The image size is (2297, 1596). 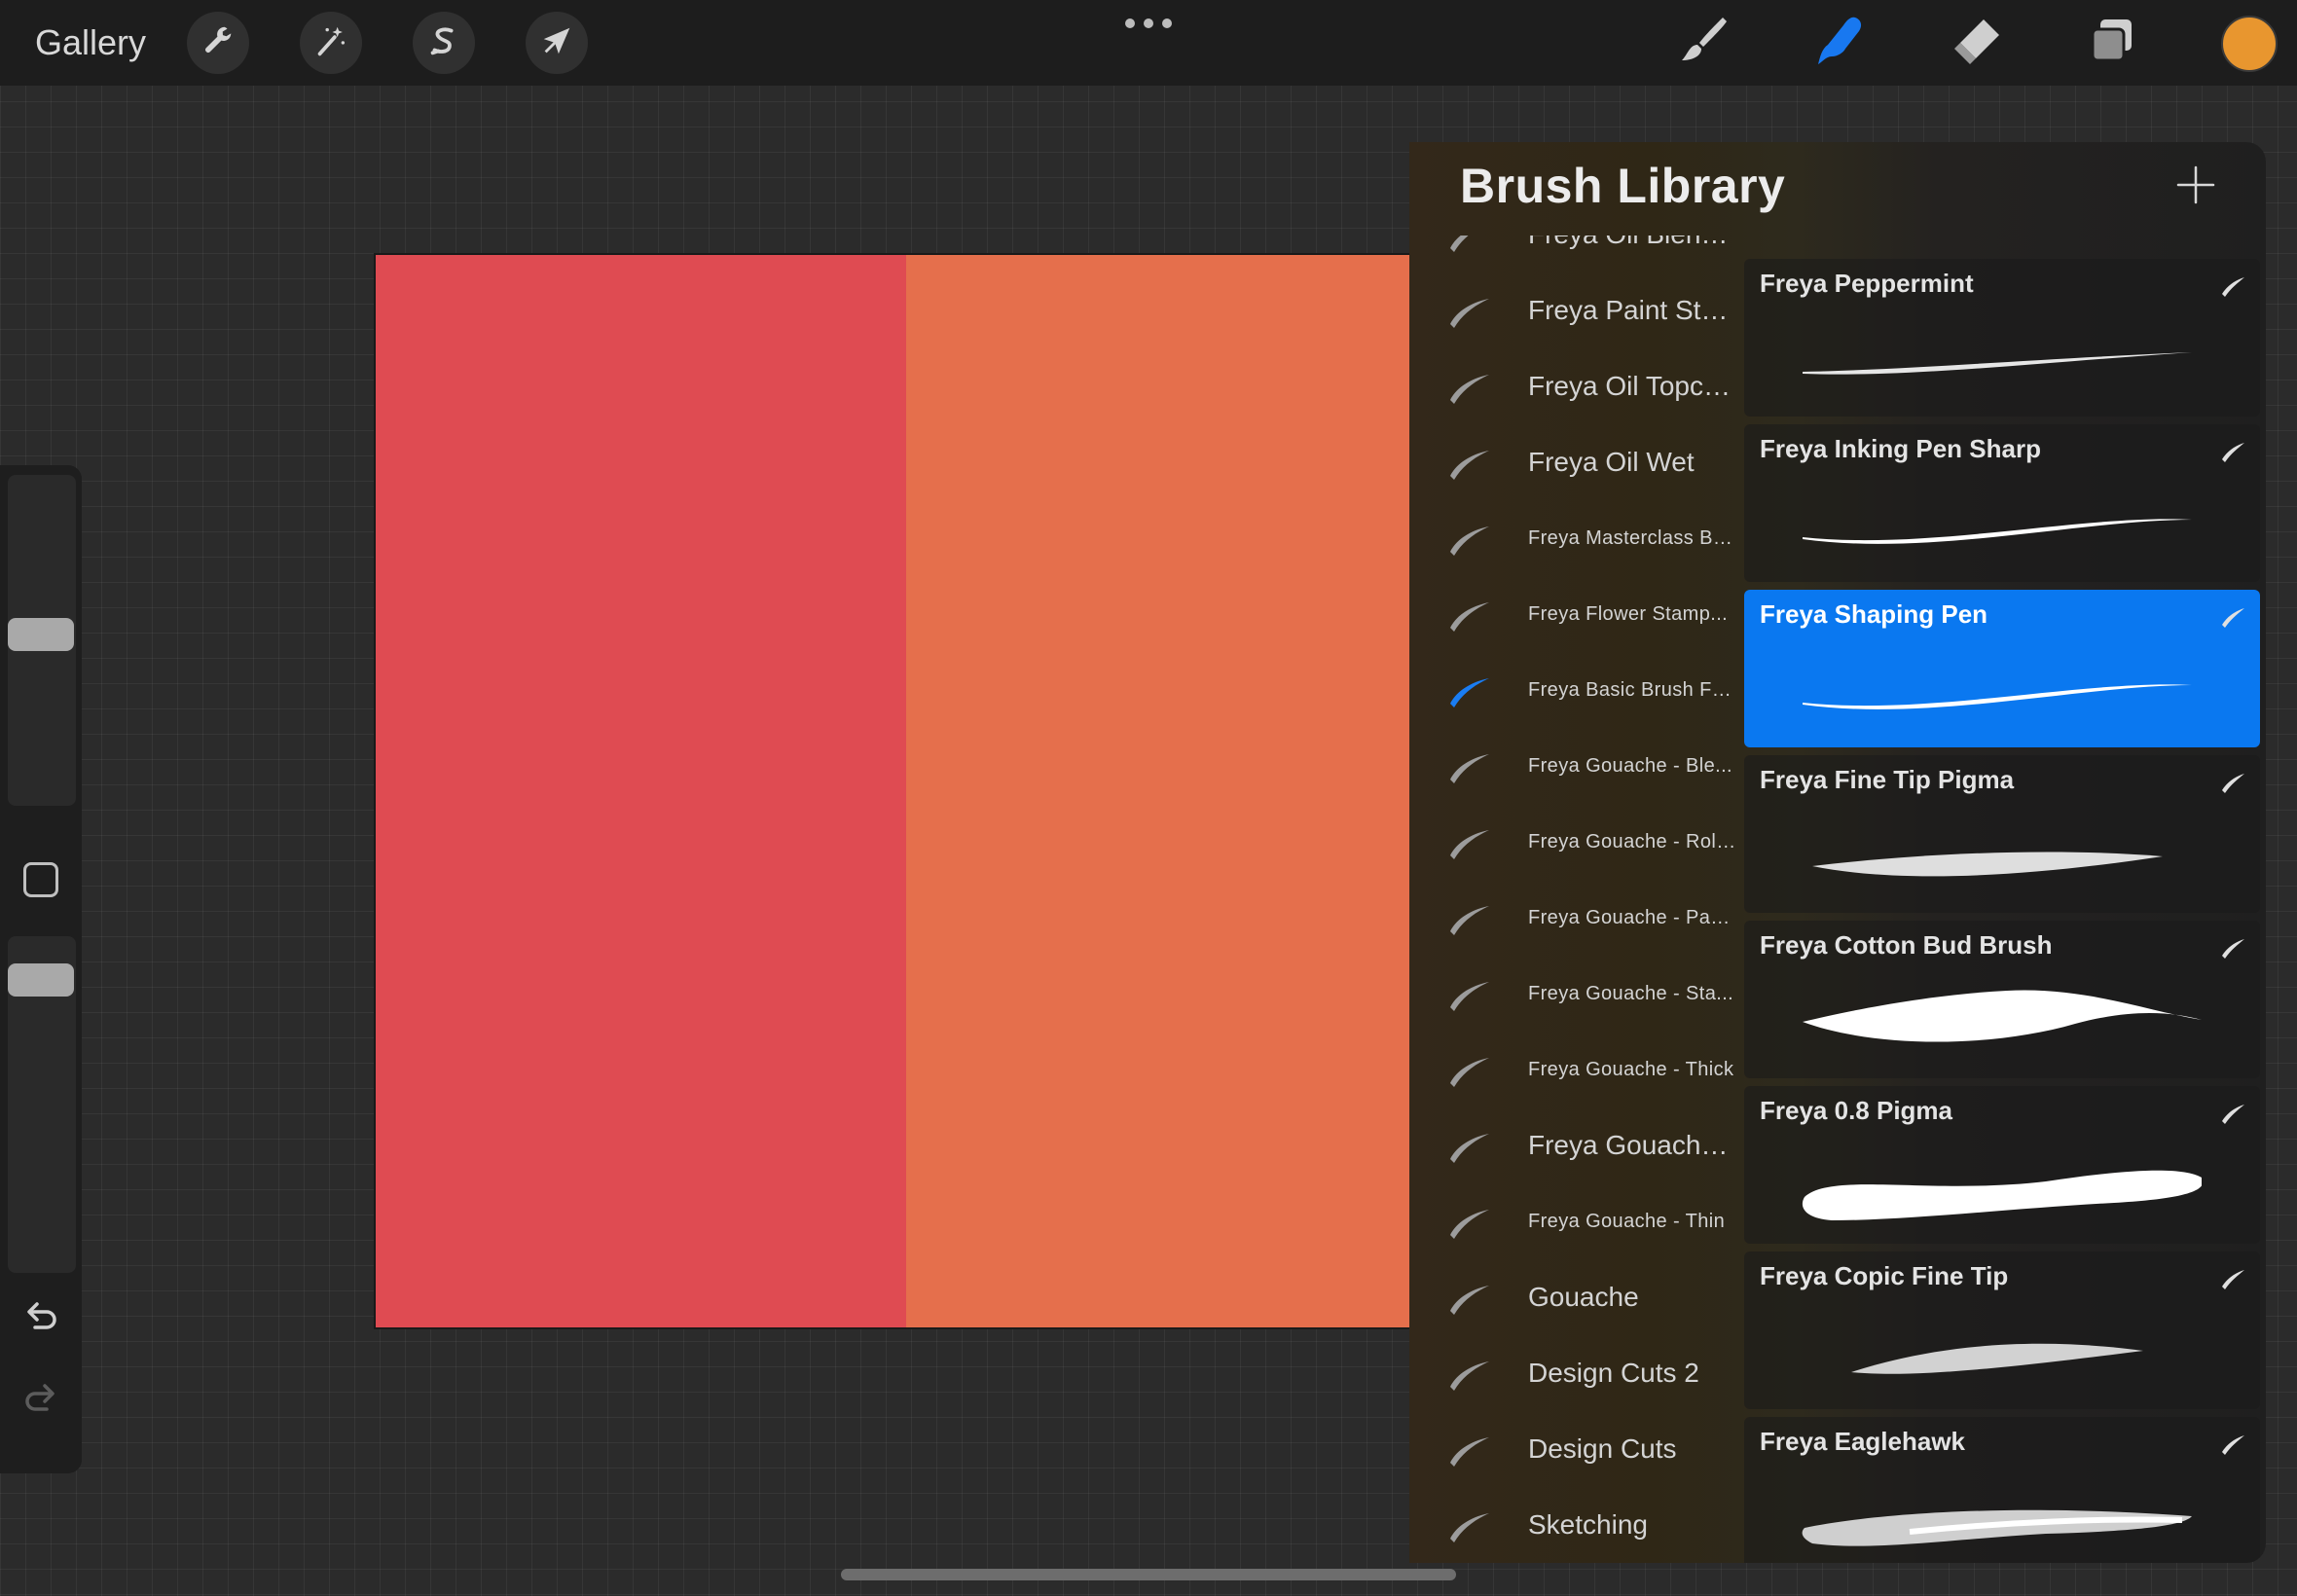 I want to click on actions-button, so click(x=218, y=43).